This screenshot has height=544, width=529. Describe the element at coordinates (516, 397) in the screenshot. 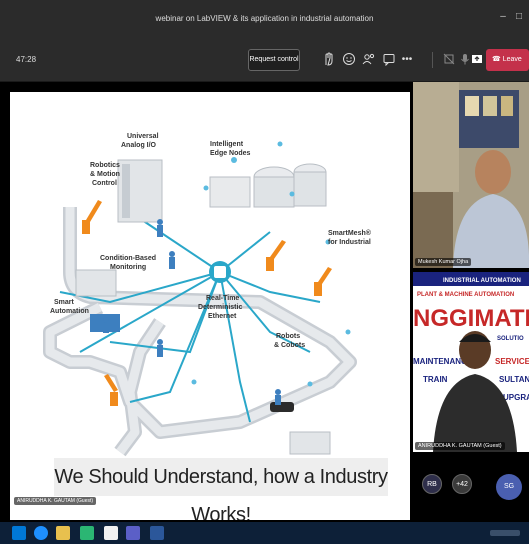

I see `banner-line-9: UPGRA` at that location.